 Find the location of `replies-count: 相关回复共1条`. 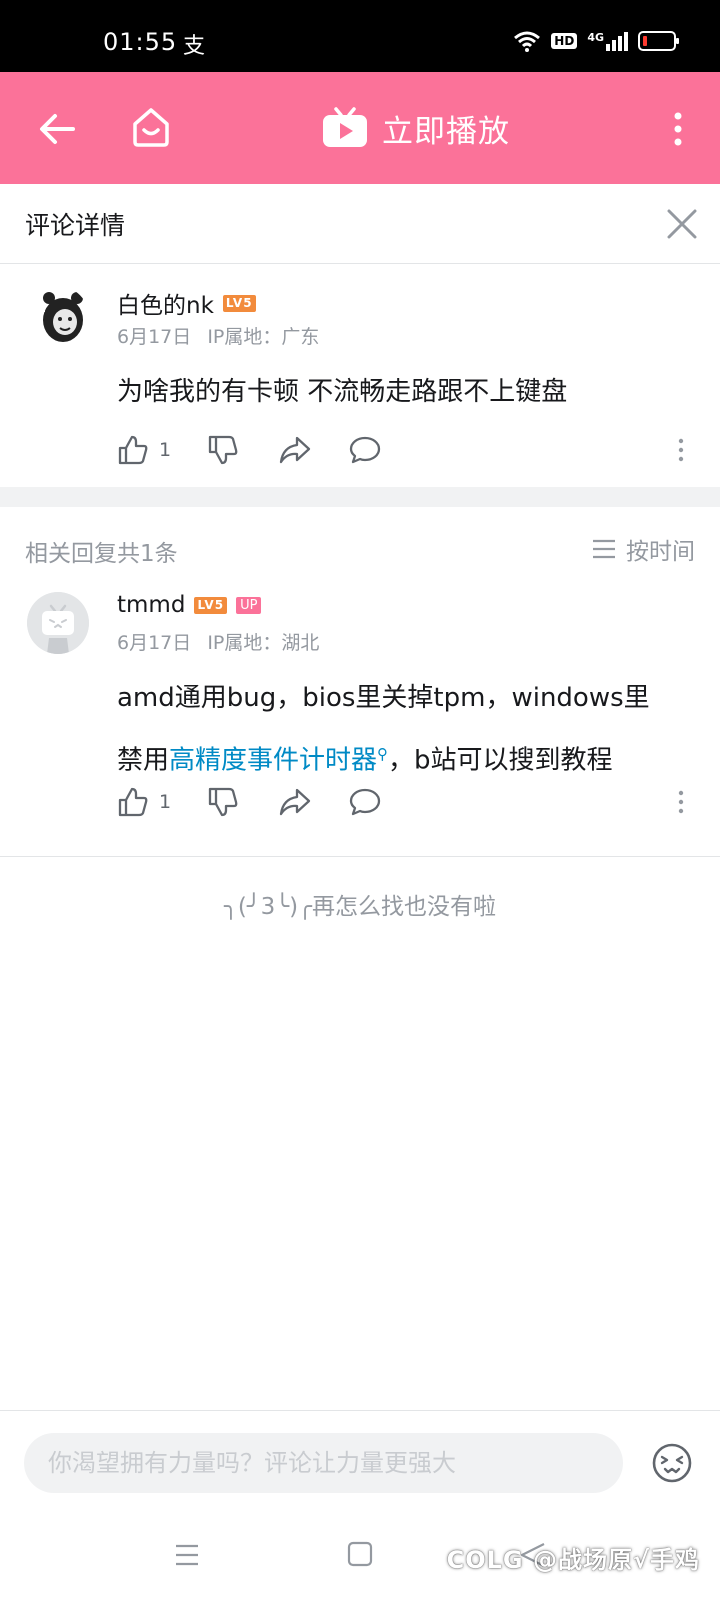

replies-count: 相关回复共1条 is located at coordinates (101, 554).